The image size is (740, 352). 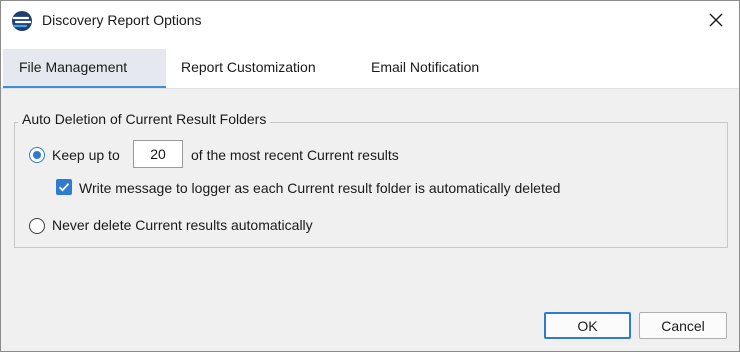 I want to click on tab-email-notification: Email Notification, so click(x=425, y=67).